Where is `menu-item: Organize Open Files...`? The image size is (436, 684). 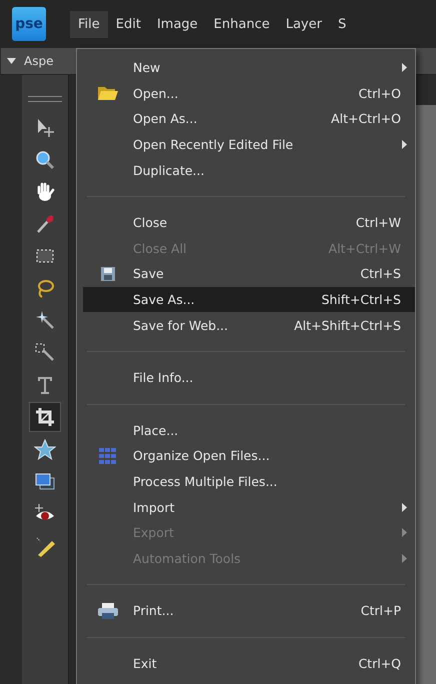
menu-item: Organize Open Files... is located at coordinates (249, 456).